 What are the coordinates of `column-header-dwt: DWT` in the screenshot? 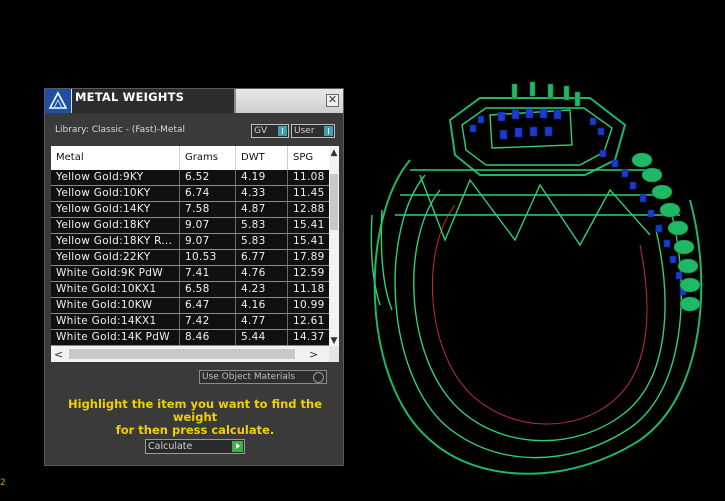 It's located at (253, 157).